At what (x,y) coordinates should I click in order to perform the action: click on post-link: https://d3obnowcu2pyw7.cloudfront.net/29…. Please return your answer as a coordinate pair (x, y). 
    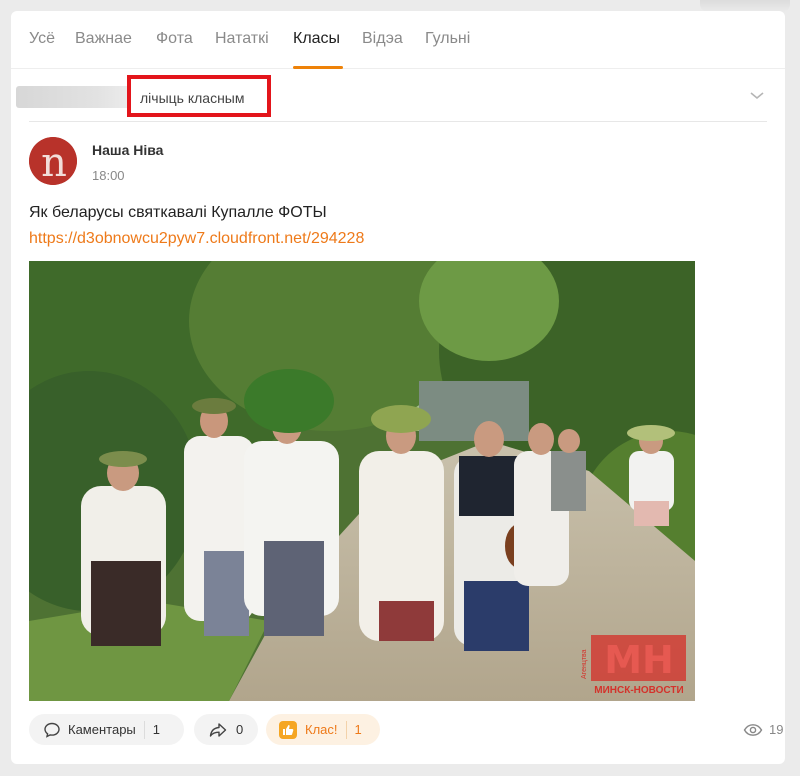
    Looking at the image, I should click on (196, 239).